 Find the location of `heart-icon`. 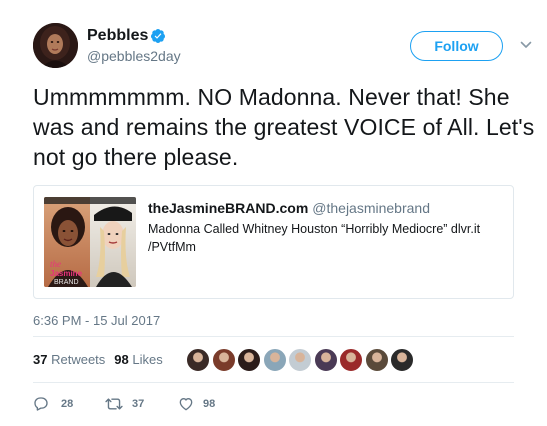

heart-icon is located at coordinates (186, 404).